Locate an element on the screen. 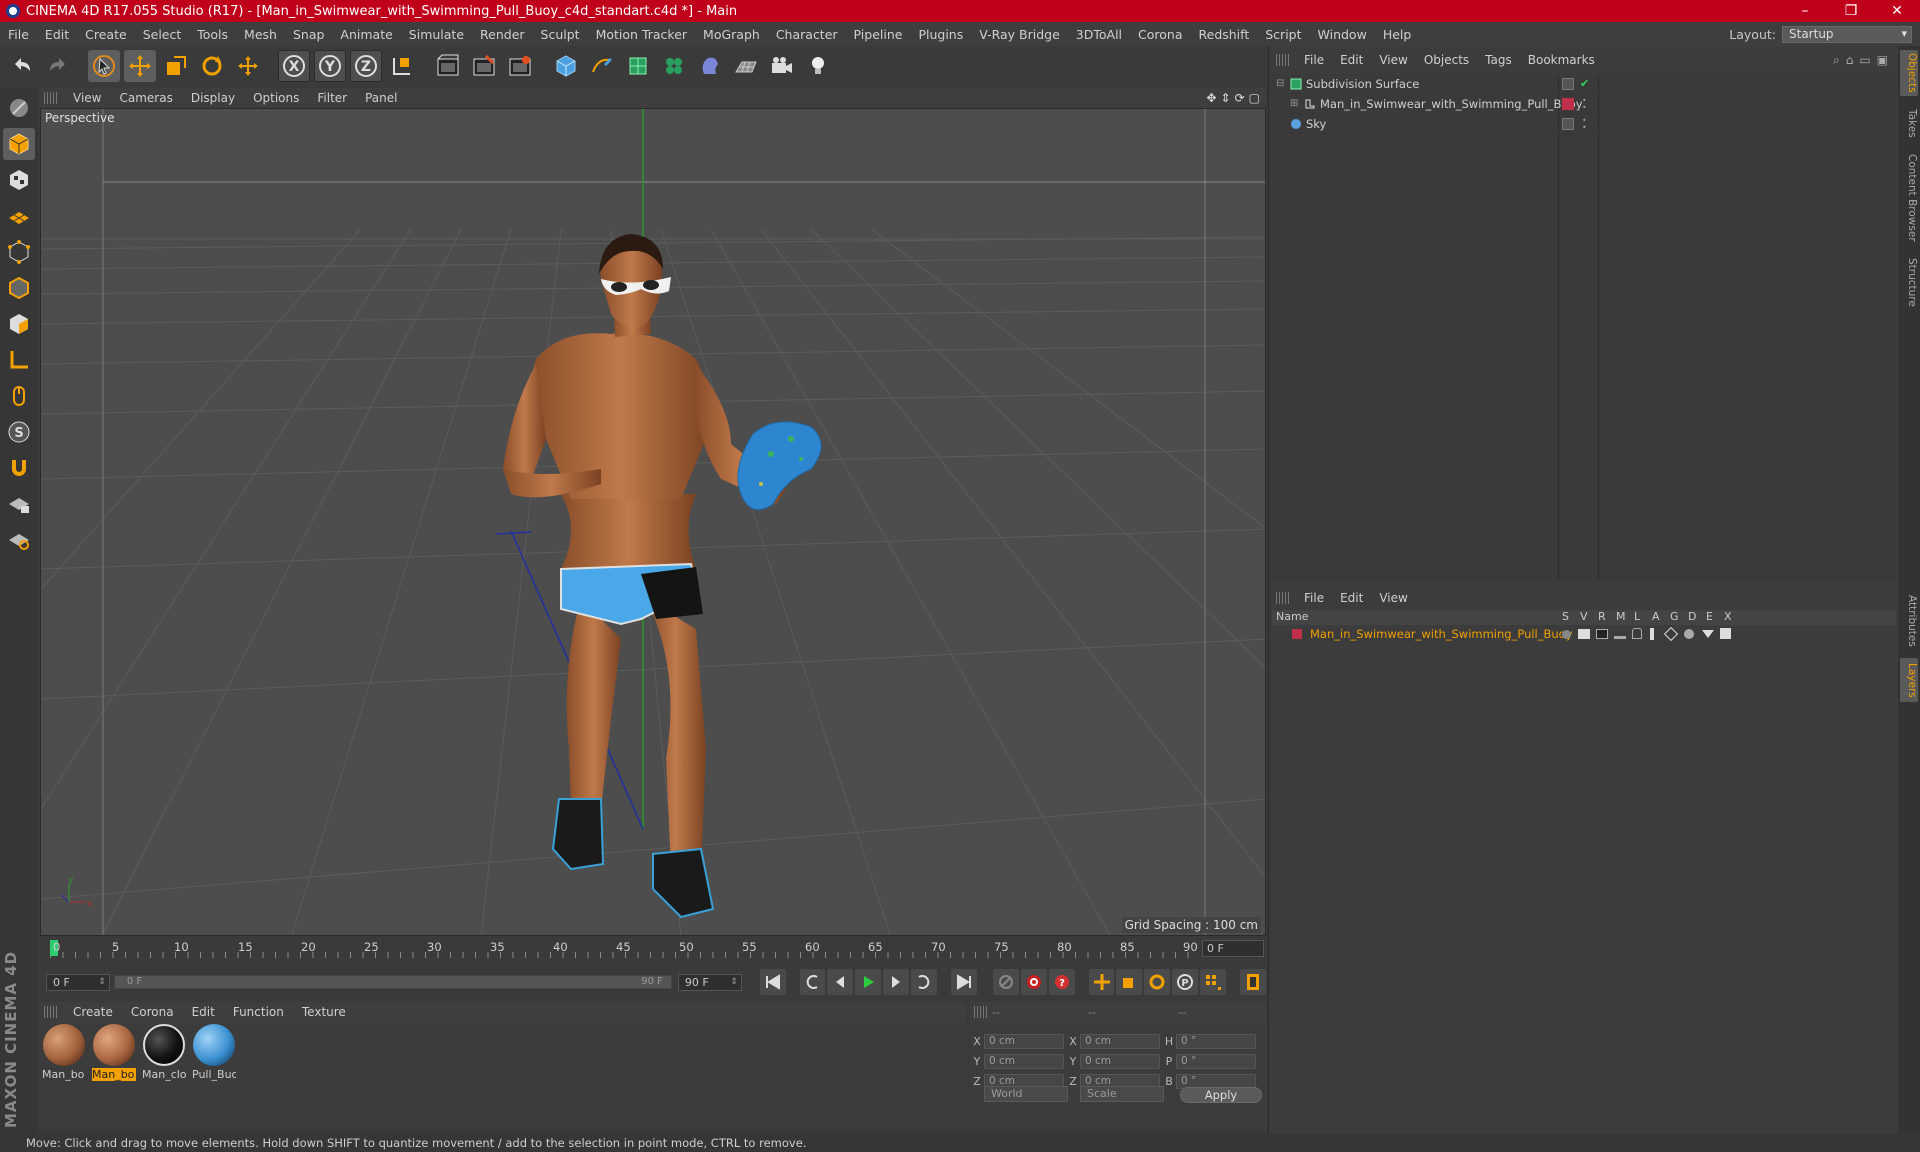  y-axis-lock-icon: Y is located at coordinates (330, 66).